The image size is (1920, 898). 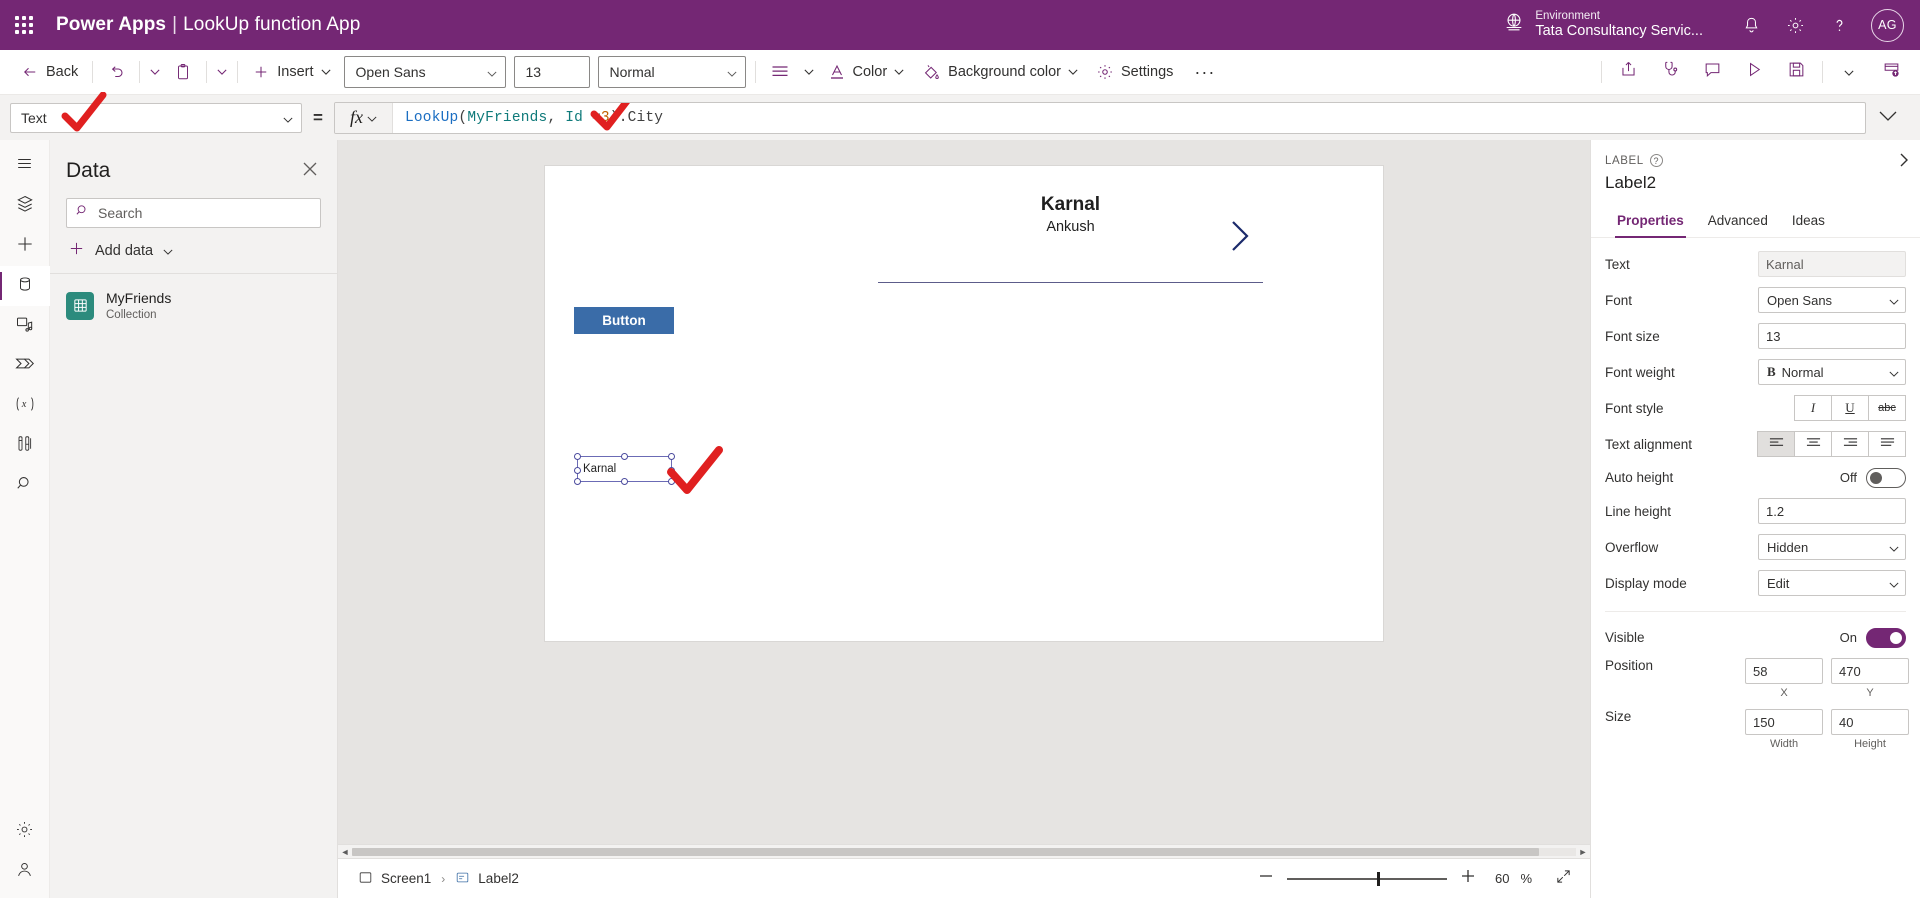 What do you see at coordinates (25, 166) in the screenshot?
I see `sidebar-item-menu` at bounding box center [25, 166].